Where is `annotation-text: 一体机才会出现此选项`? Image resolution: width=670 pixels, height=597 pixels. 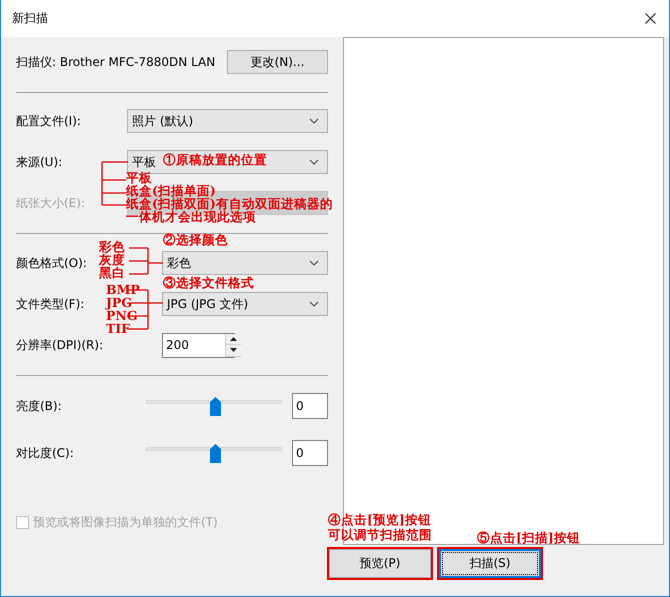
annotation-text: 一体机才会出现此选项 is located at coordinates (191, 217).